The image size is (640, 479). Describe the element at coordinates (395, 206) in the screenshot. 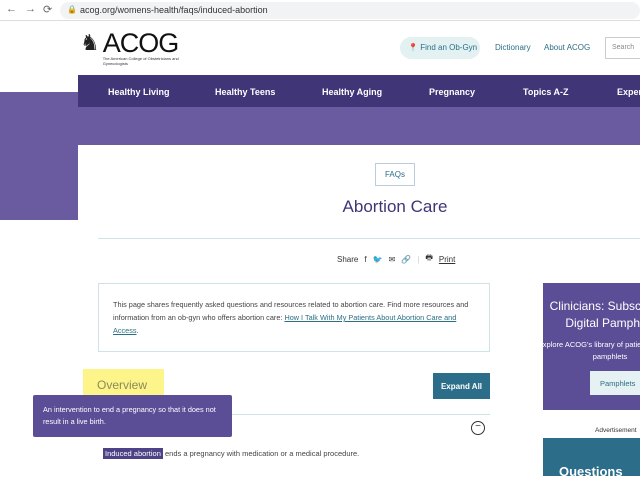

I see `page-title: Abortion Care` at that location.